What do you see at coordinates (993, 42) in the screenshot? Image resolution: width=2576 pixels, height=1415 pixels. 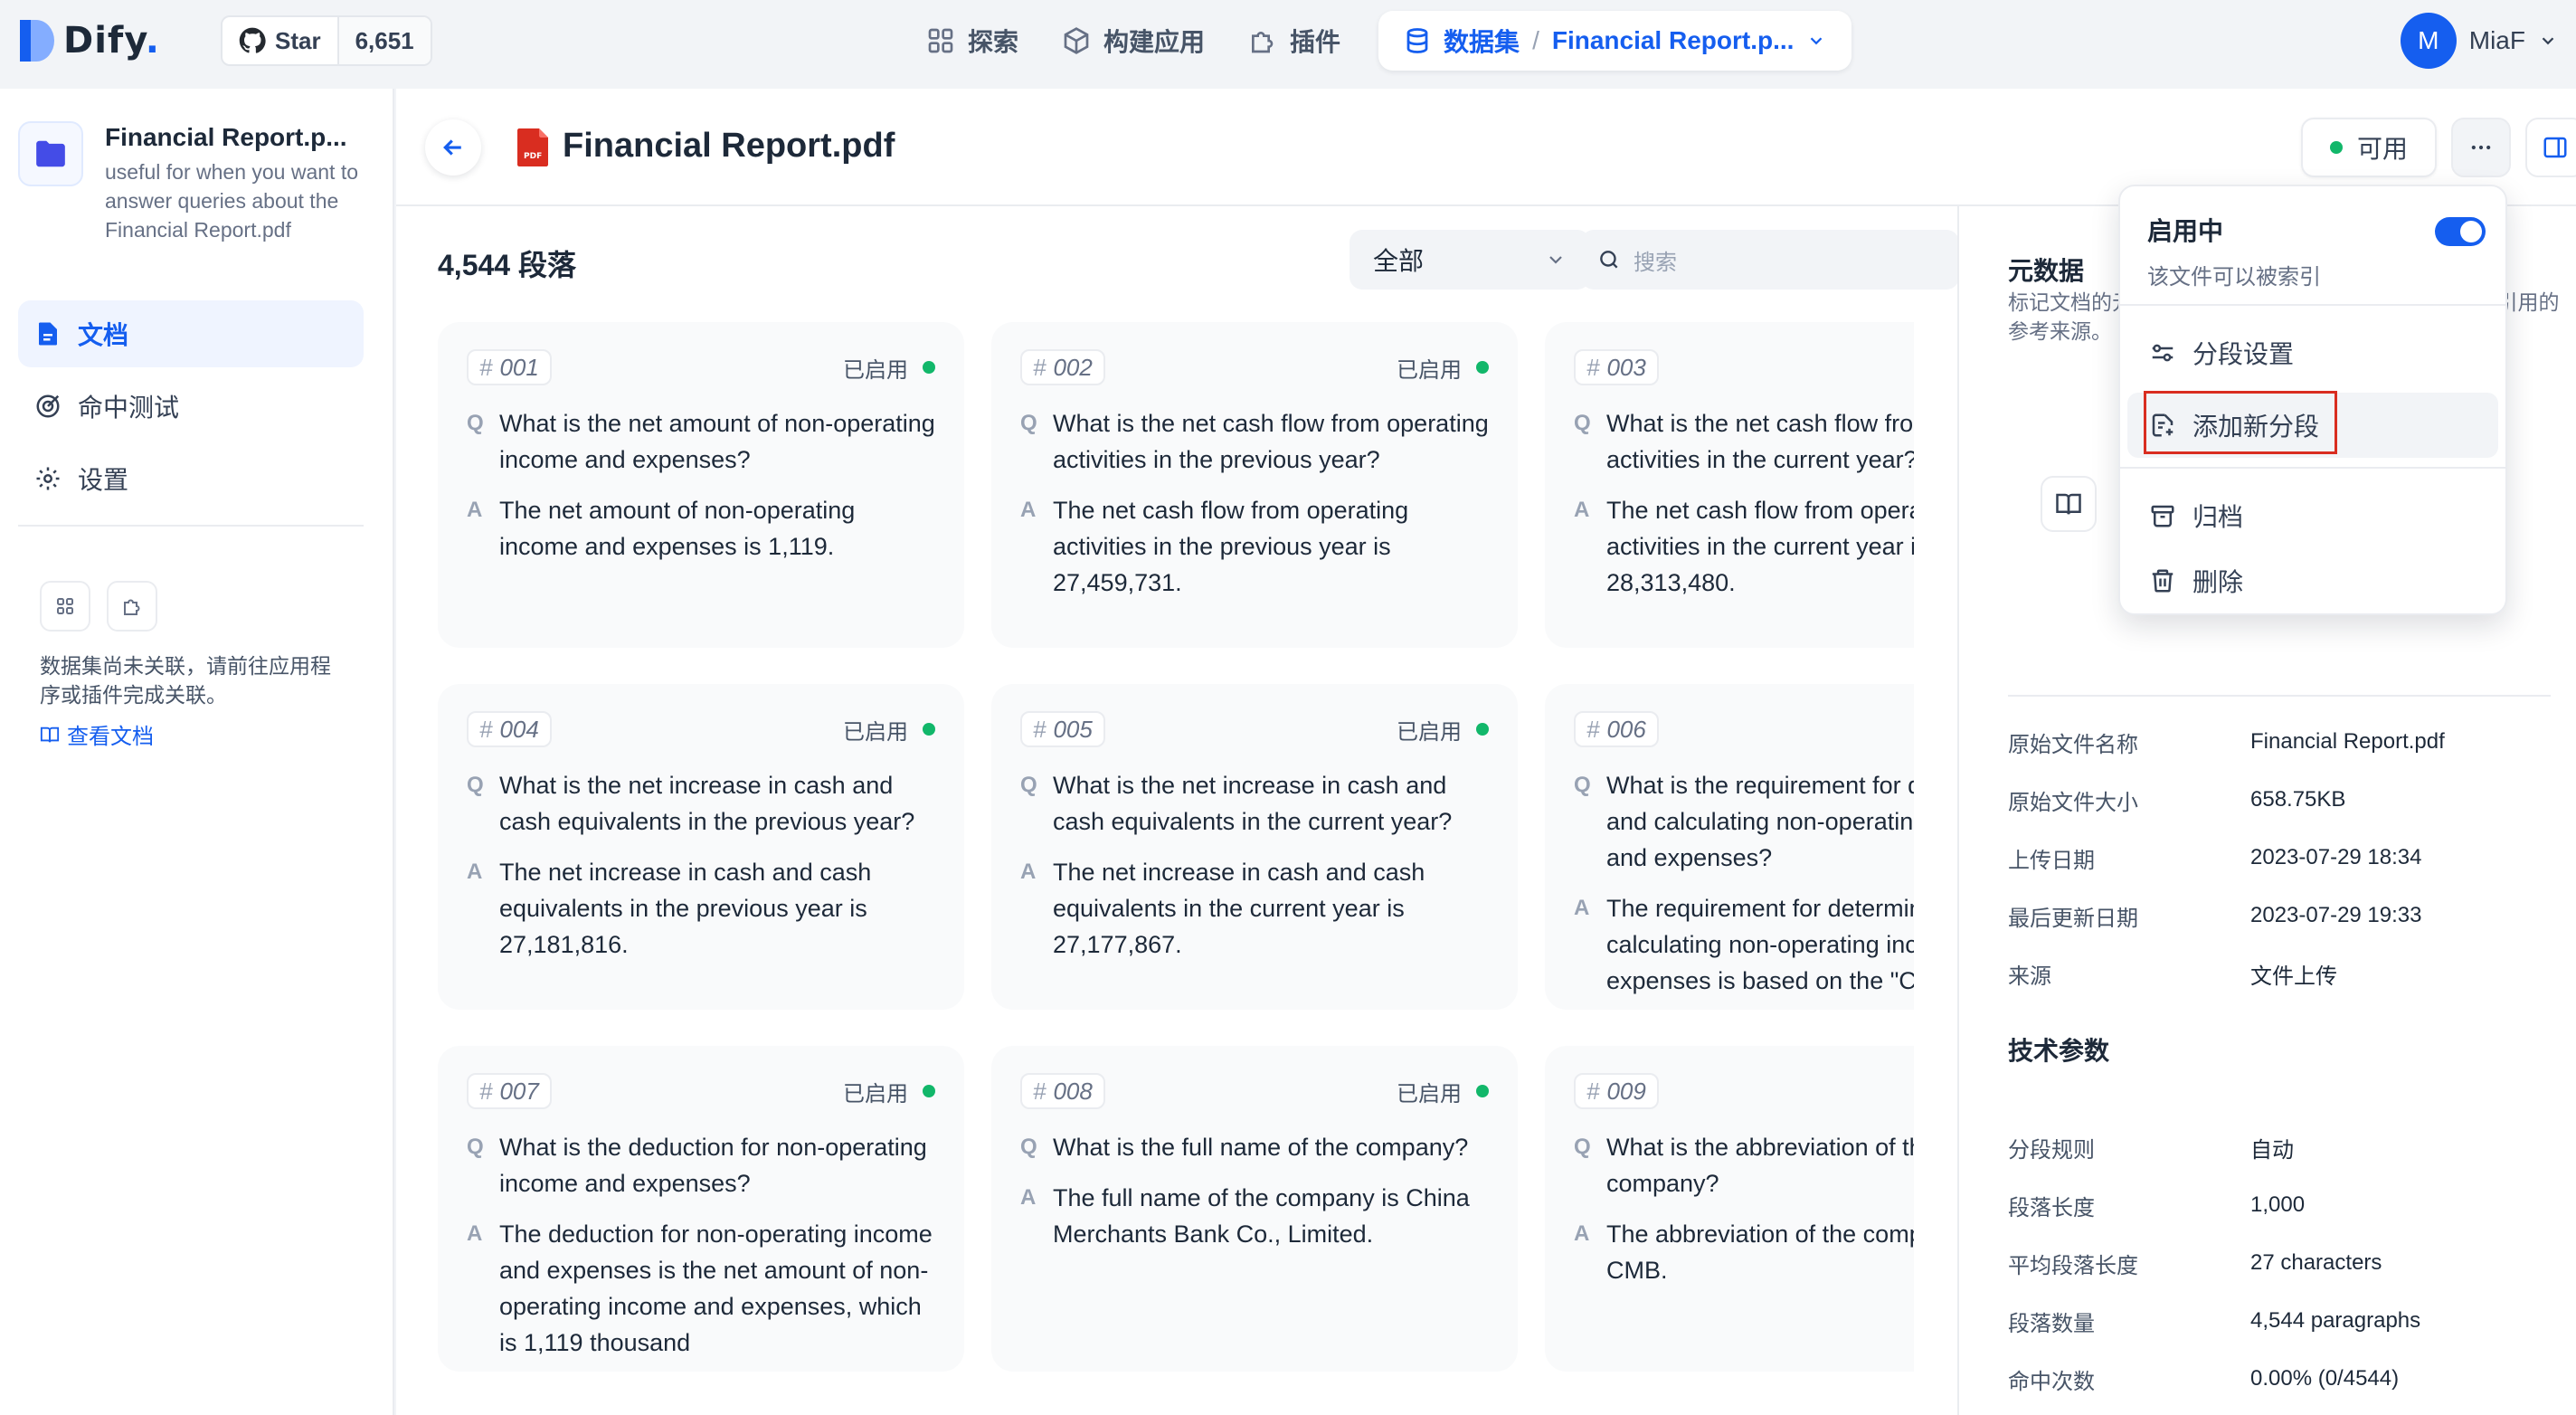 I see `nav-explore-label: 探索` at bounding box center [993, 42].